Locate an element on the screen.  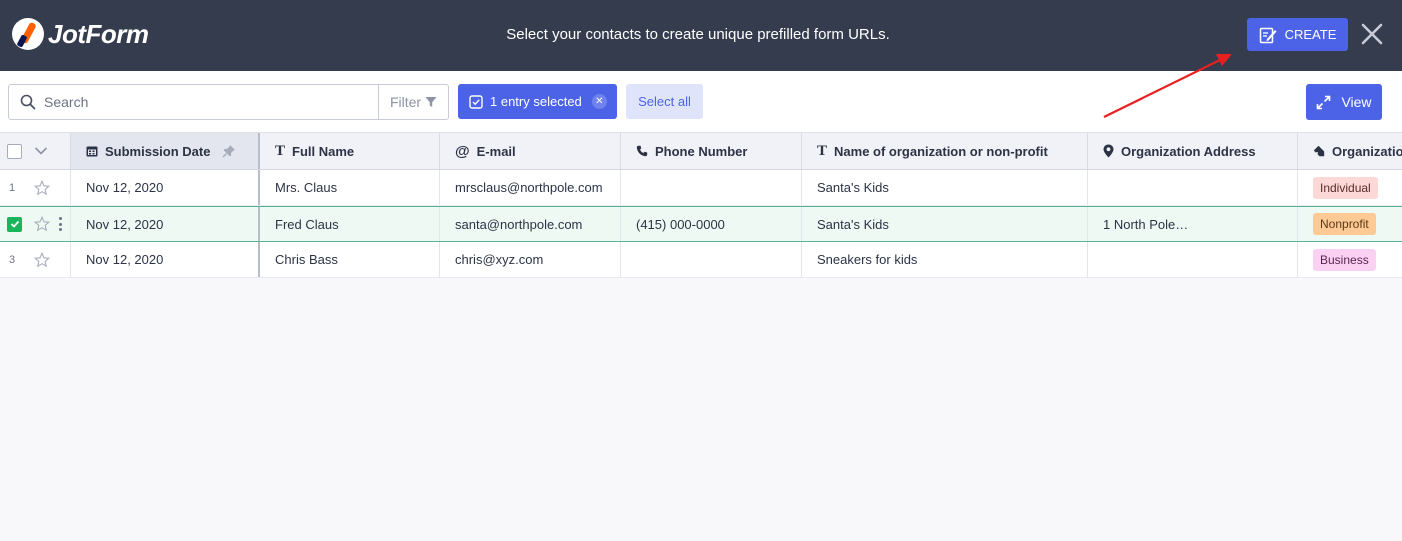
cell-phone: (415) 000-0000 is located at coordinates (711, 224).